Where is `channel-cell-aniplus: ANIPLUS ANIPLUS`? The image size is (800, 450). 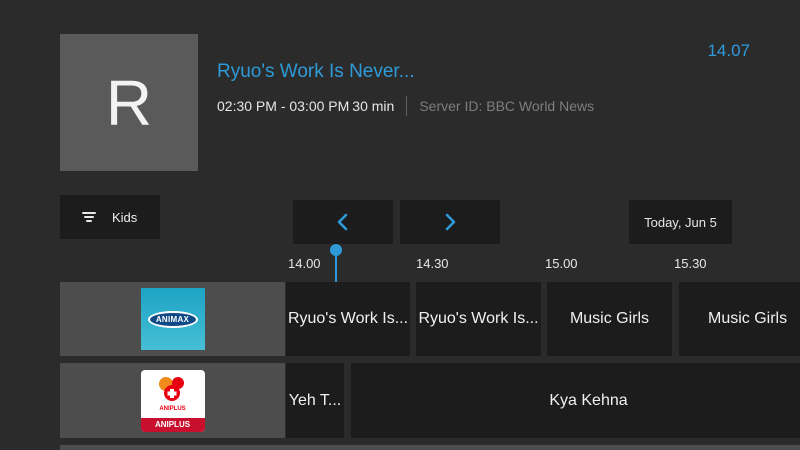
channel-cell-aniplus: ANIPLUS ANIPLUS is located at coordinates (172, 400).